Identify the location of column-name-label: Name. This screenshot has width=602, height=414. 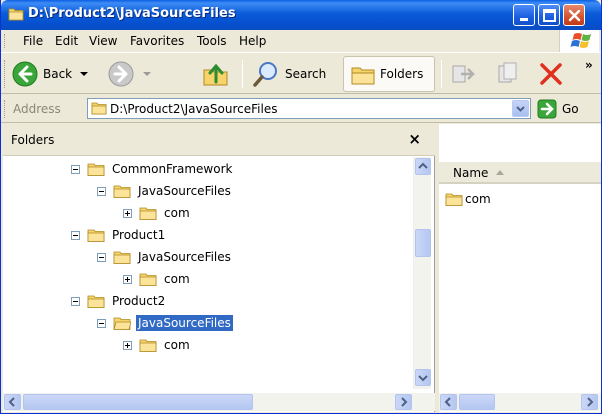
(471, 173).